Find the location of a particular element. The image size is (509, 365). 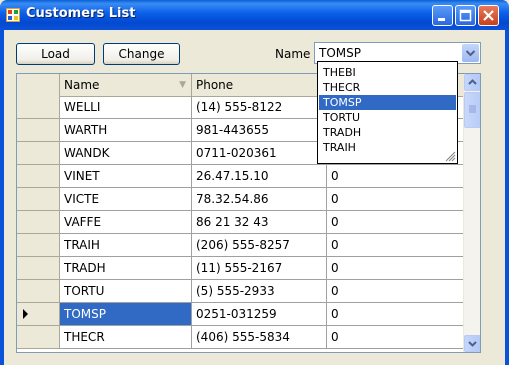

table-row: TORTU (5) 555-2933 0 is located at coordinates (240, 291).